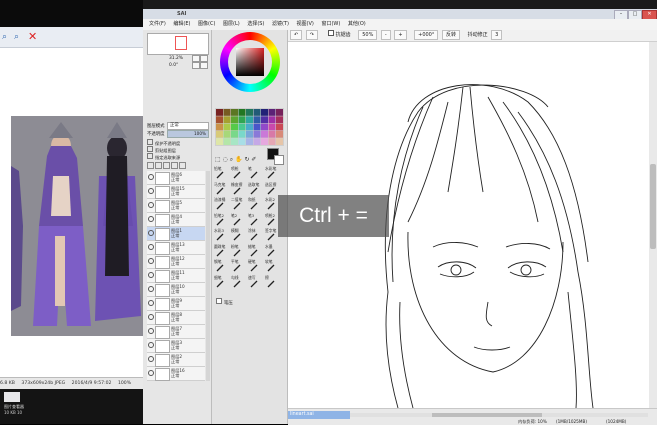 The width and height of the screenshot is (657, 425). I want to click on brush-cell: 铅笔2, so click(220, 220).